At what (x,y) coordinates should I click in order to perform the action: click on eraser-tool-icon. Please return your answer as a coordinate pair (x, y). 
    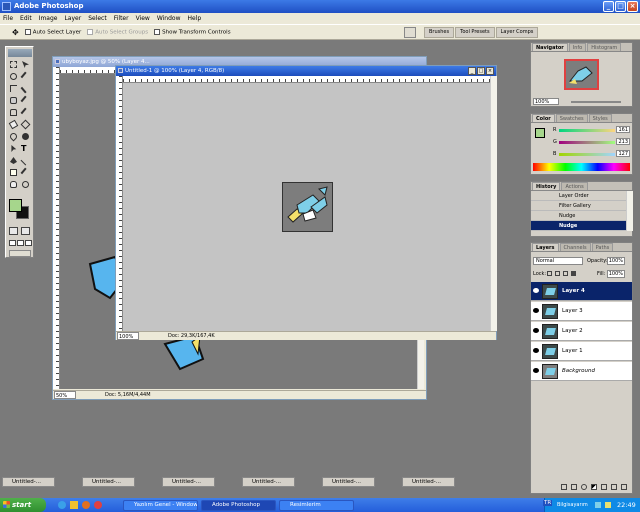
    Looking at the image, I should click on (13, 124).